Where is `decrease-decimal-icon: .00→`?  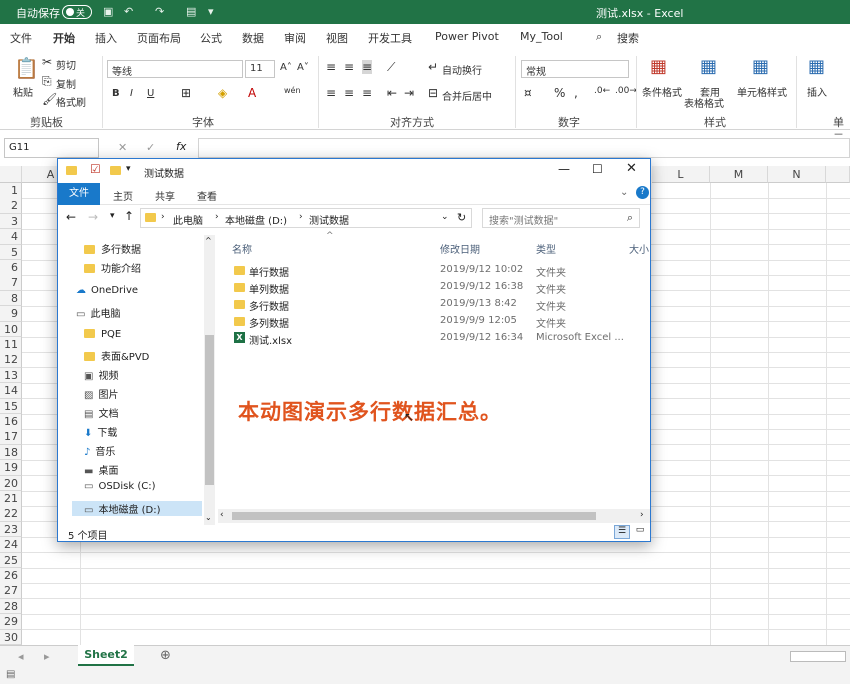 decrease-decimal-icon: .00→ is located at coordinates (626, 91).